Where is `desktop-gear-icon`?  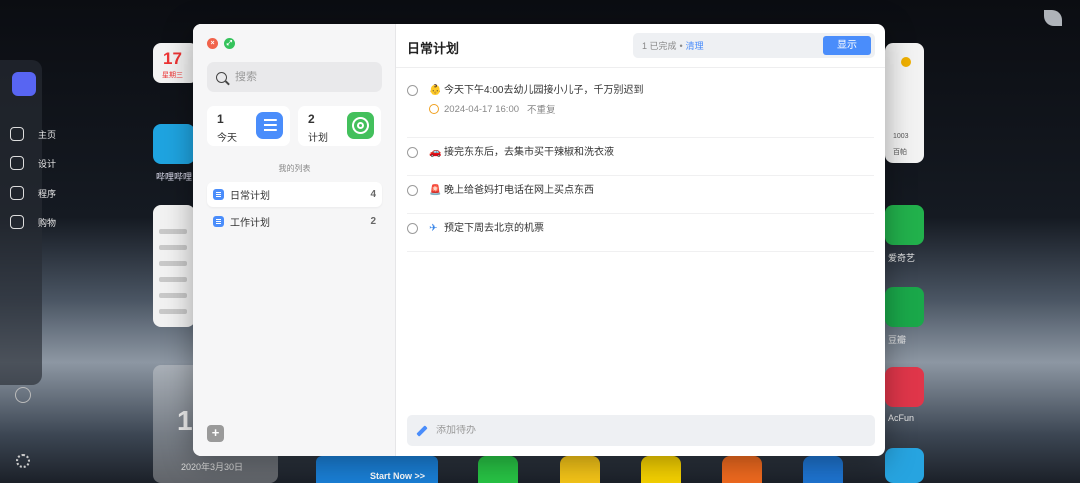
desktop-gear-icon is located at coordinates (23, 461).